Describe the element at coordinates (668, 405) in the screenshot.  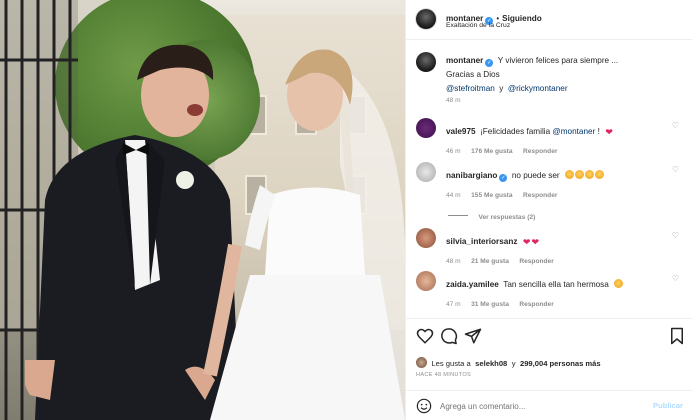
I see `publish-button: Publicar` at that location.